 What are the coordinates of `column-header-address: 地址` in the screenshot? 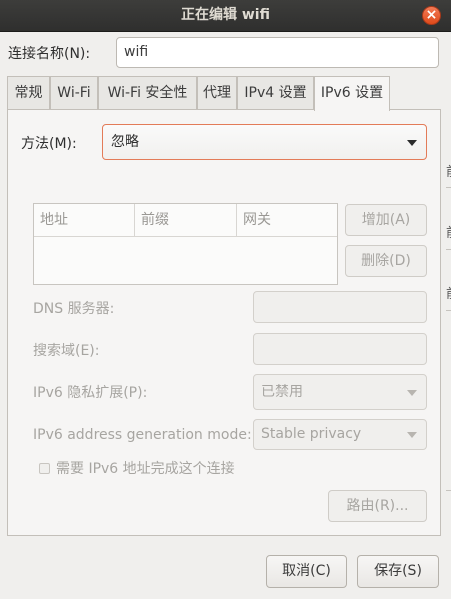 It's located at (84, 220).